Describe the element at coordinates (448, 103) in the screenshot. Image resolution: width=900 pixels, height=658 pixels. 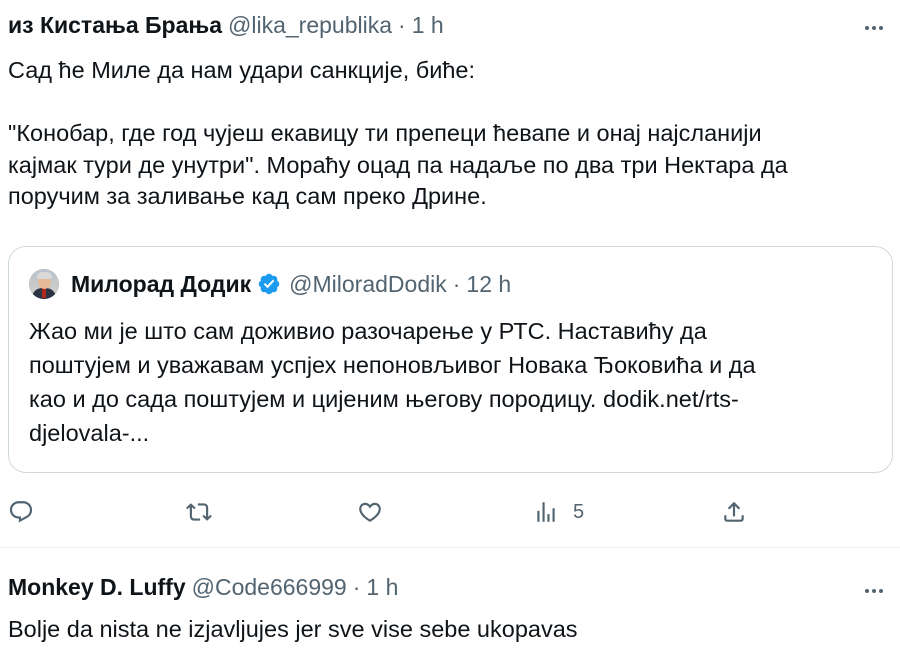
I see `tweet-text-blank-line` at that location.